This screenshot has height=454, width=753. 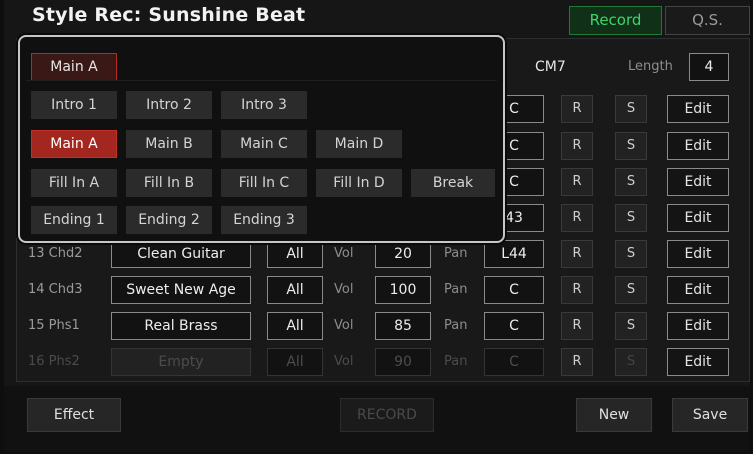 What do you see at coordinates (514, 254) in the screenshot?
I see `pan-field: L44` at bounding box center [514, 254].